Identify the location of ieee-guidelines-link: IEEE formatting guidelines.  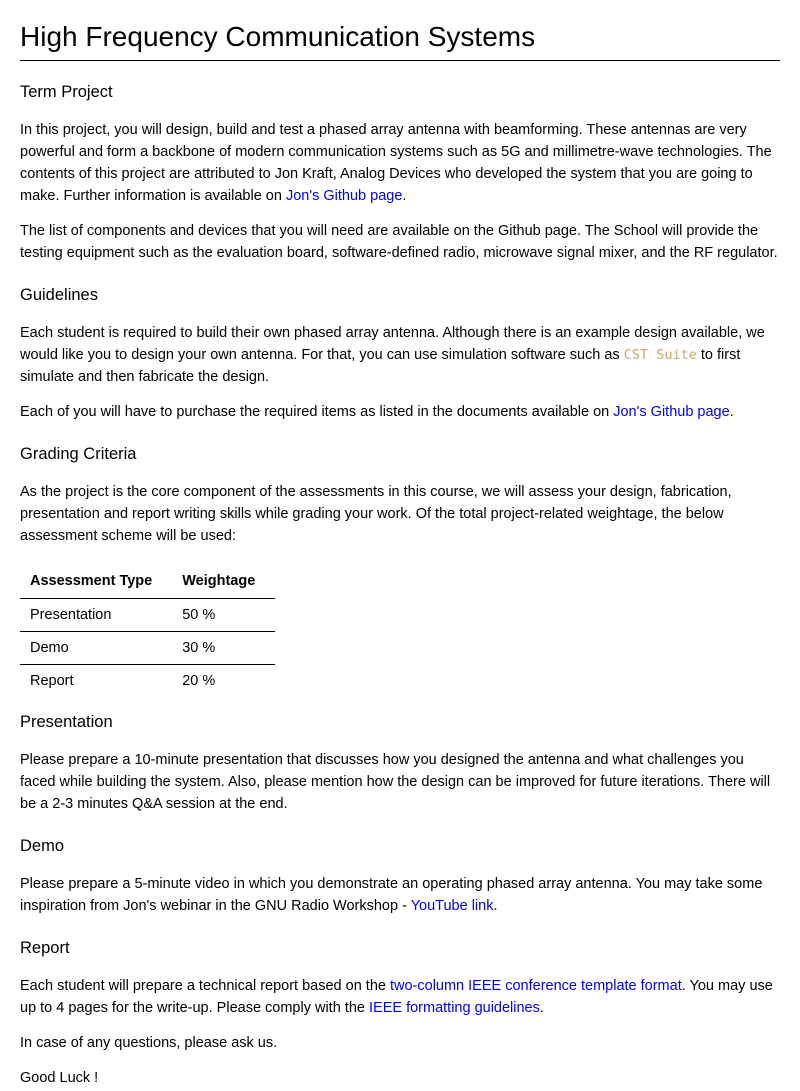
(454, 1008).